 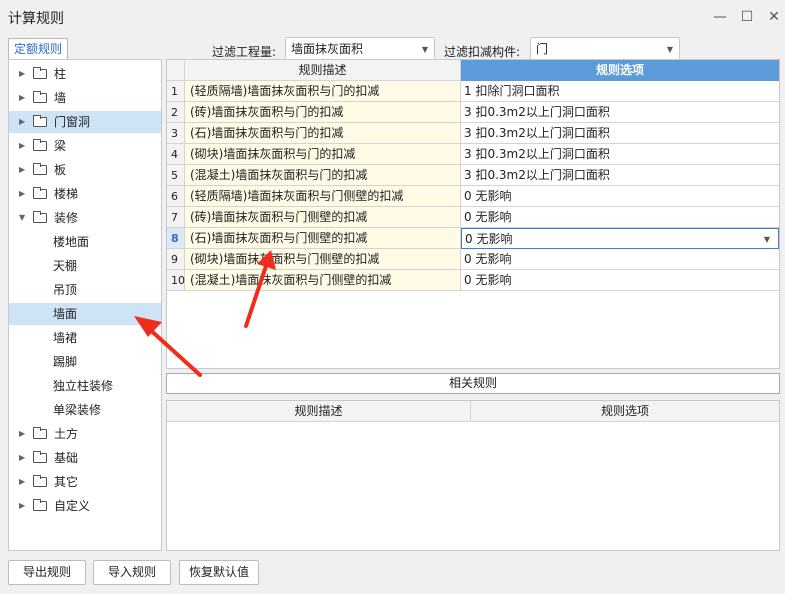 I want to click on tree-item-door-window: ▶ 门窗洞, so click(x=85, y=122).